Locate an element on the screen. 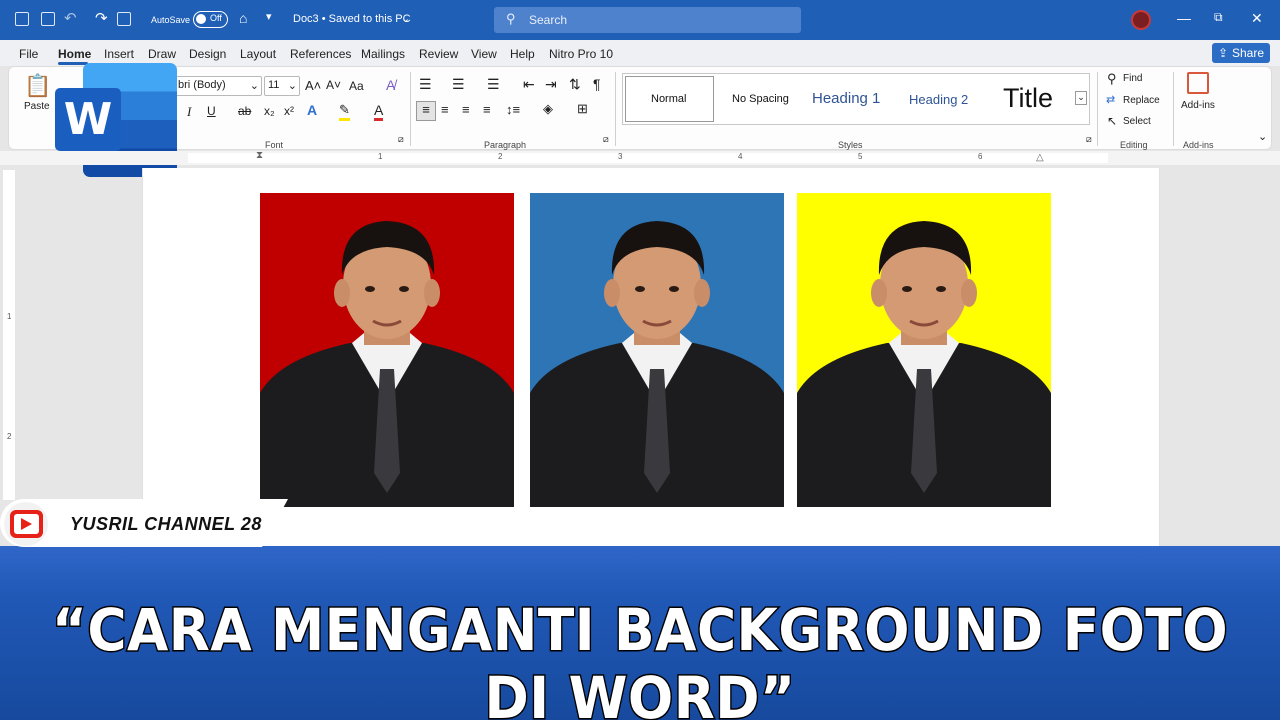  add-ins-button: Add-ins is located at coordinates (1198, 105).